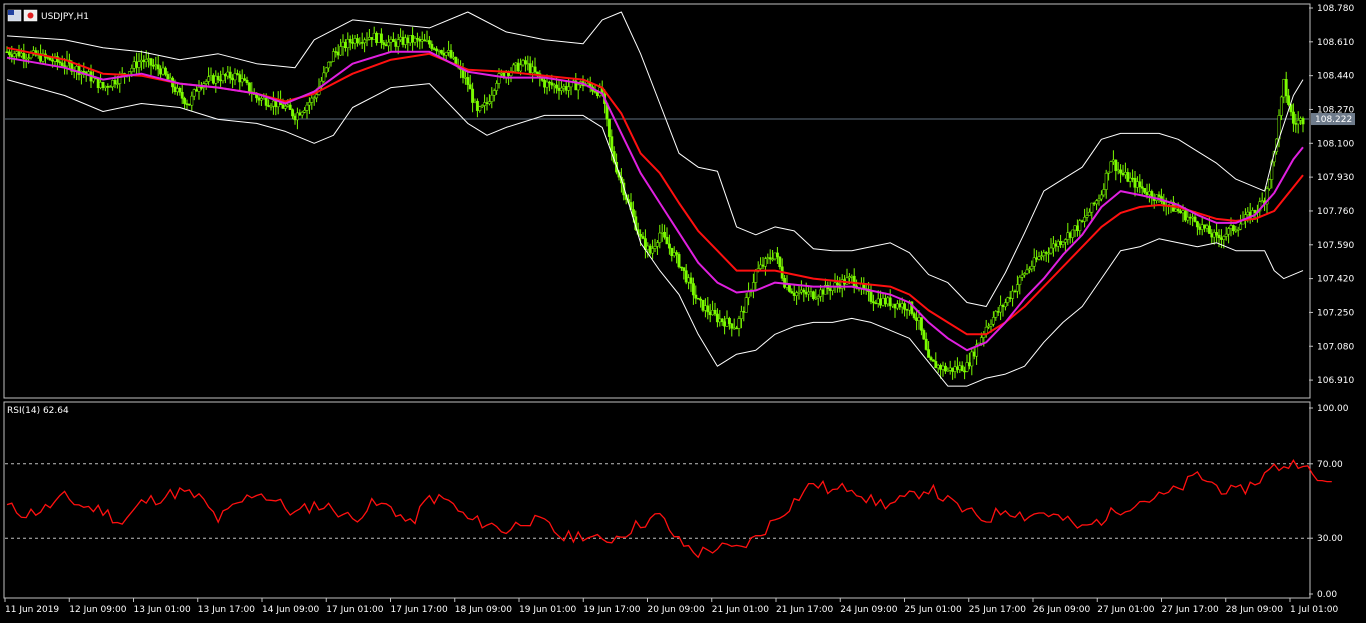 This screenshot has height=623, width=1366. I want to click on price-tick-label: 107.590, so click(1335, 246).